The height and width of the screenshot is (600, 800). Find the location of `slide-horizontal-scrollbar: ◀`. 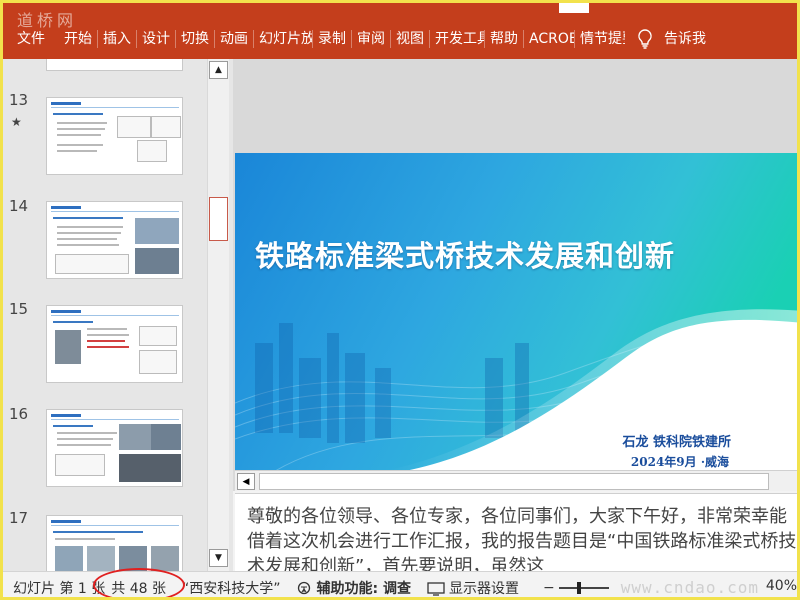

slide-horizontal-scrollbar: ◀ is located at coordinates (516, 480).